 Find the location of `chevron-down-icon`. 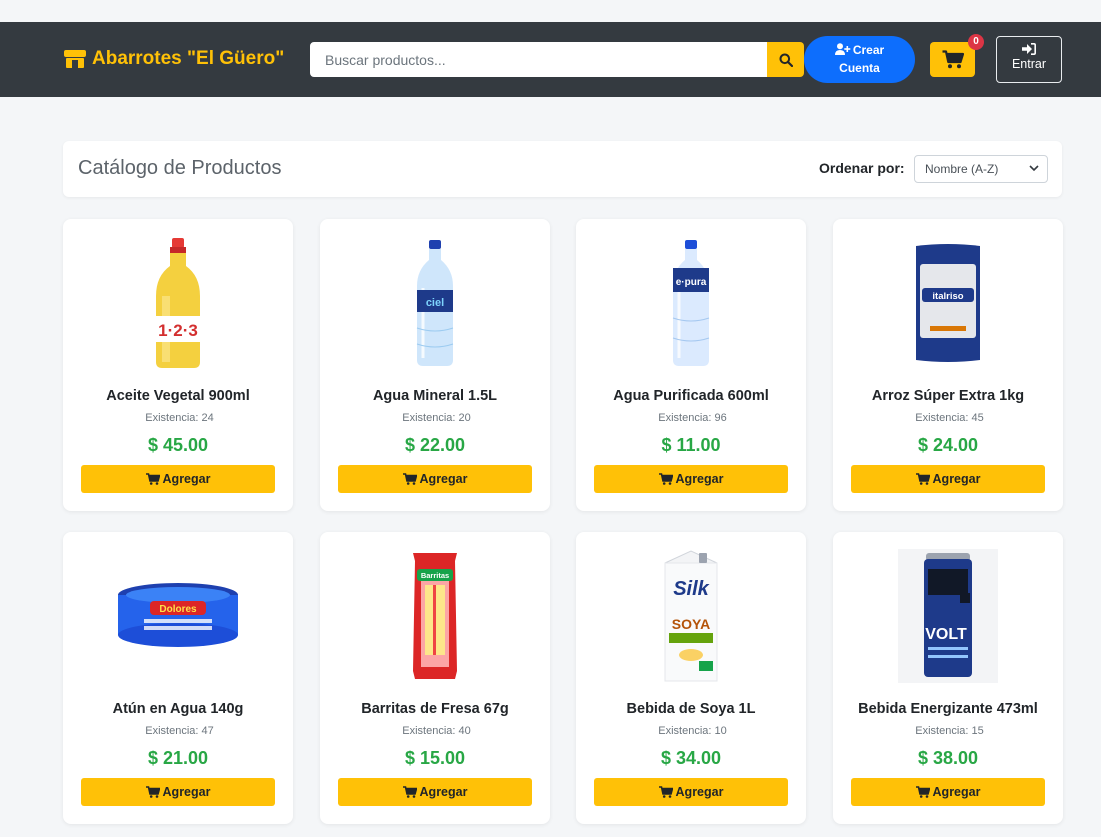

chevron-down-icon is located at coordinates (1034, 168).